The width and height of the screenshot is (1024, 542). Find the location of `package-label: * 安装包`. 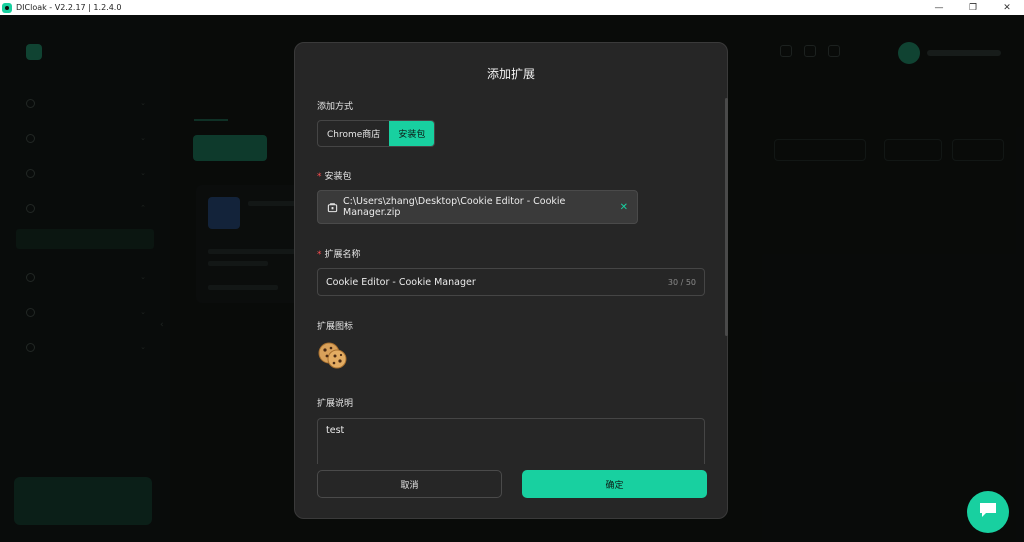

package-label: * 安装包 is located at coordinates (334, 175).